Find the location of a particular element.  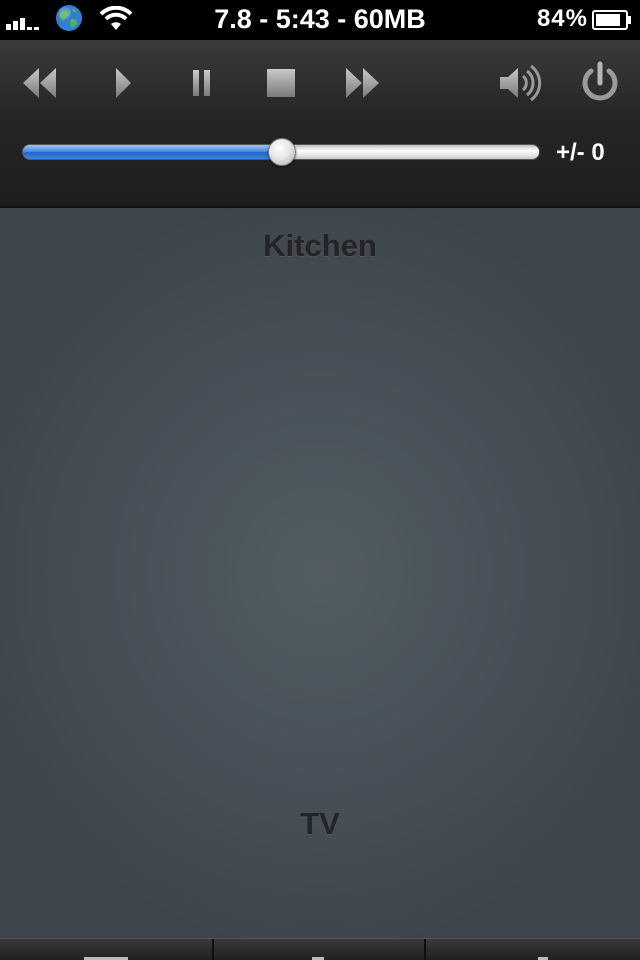

fast-forward-icon is located at coordinates (362, 83).